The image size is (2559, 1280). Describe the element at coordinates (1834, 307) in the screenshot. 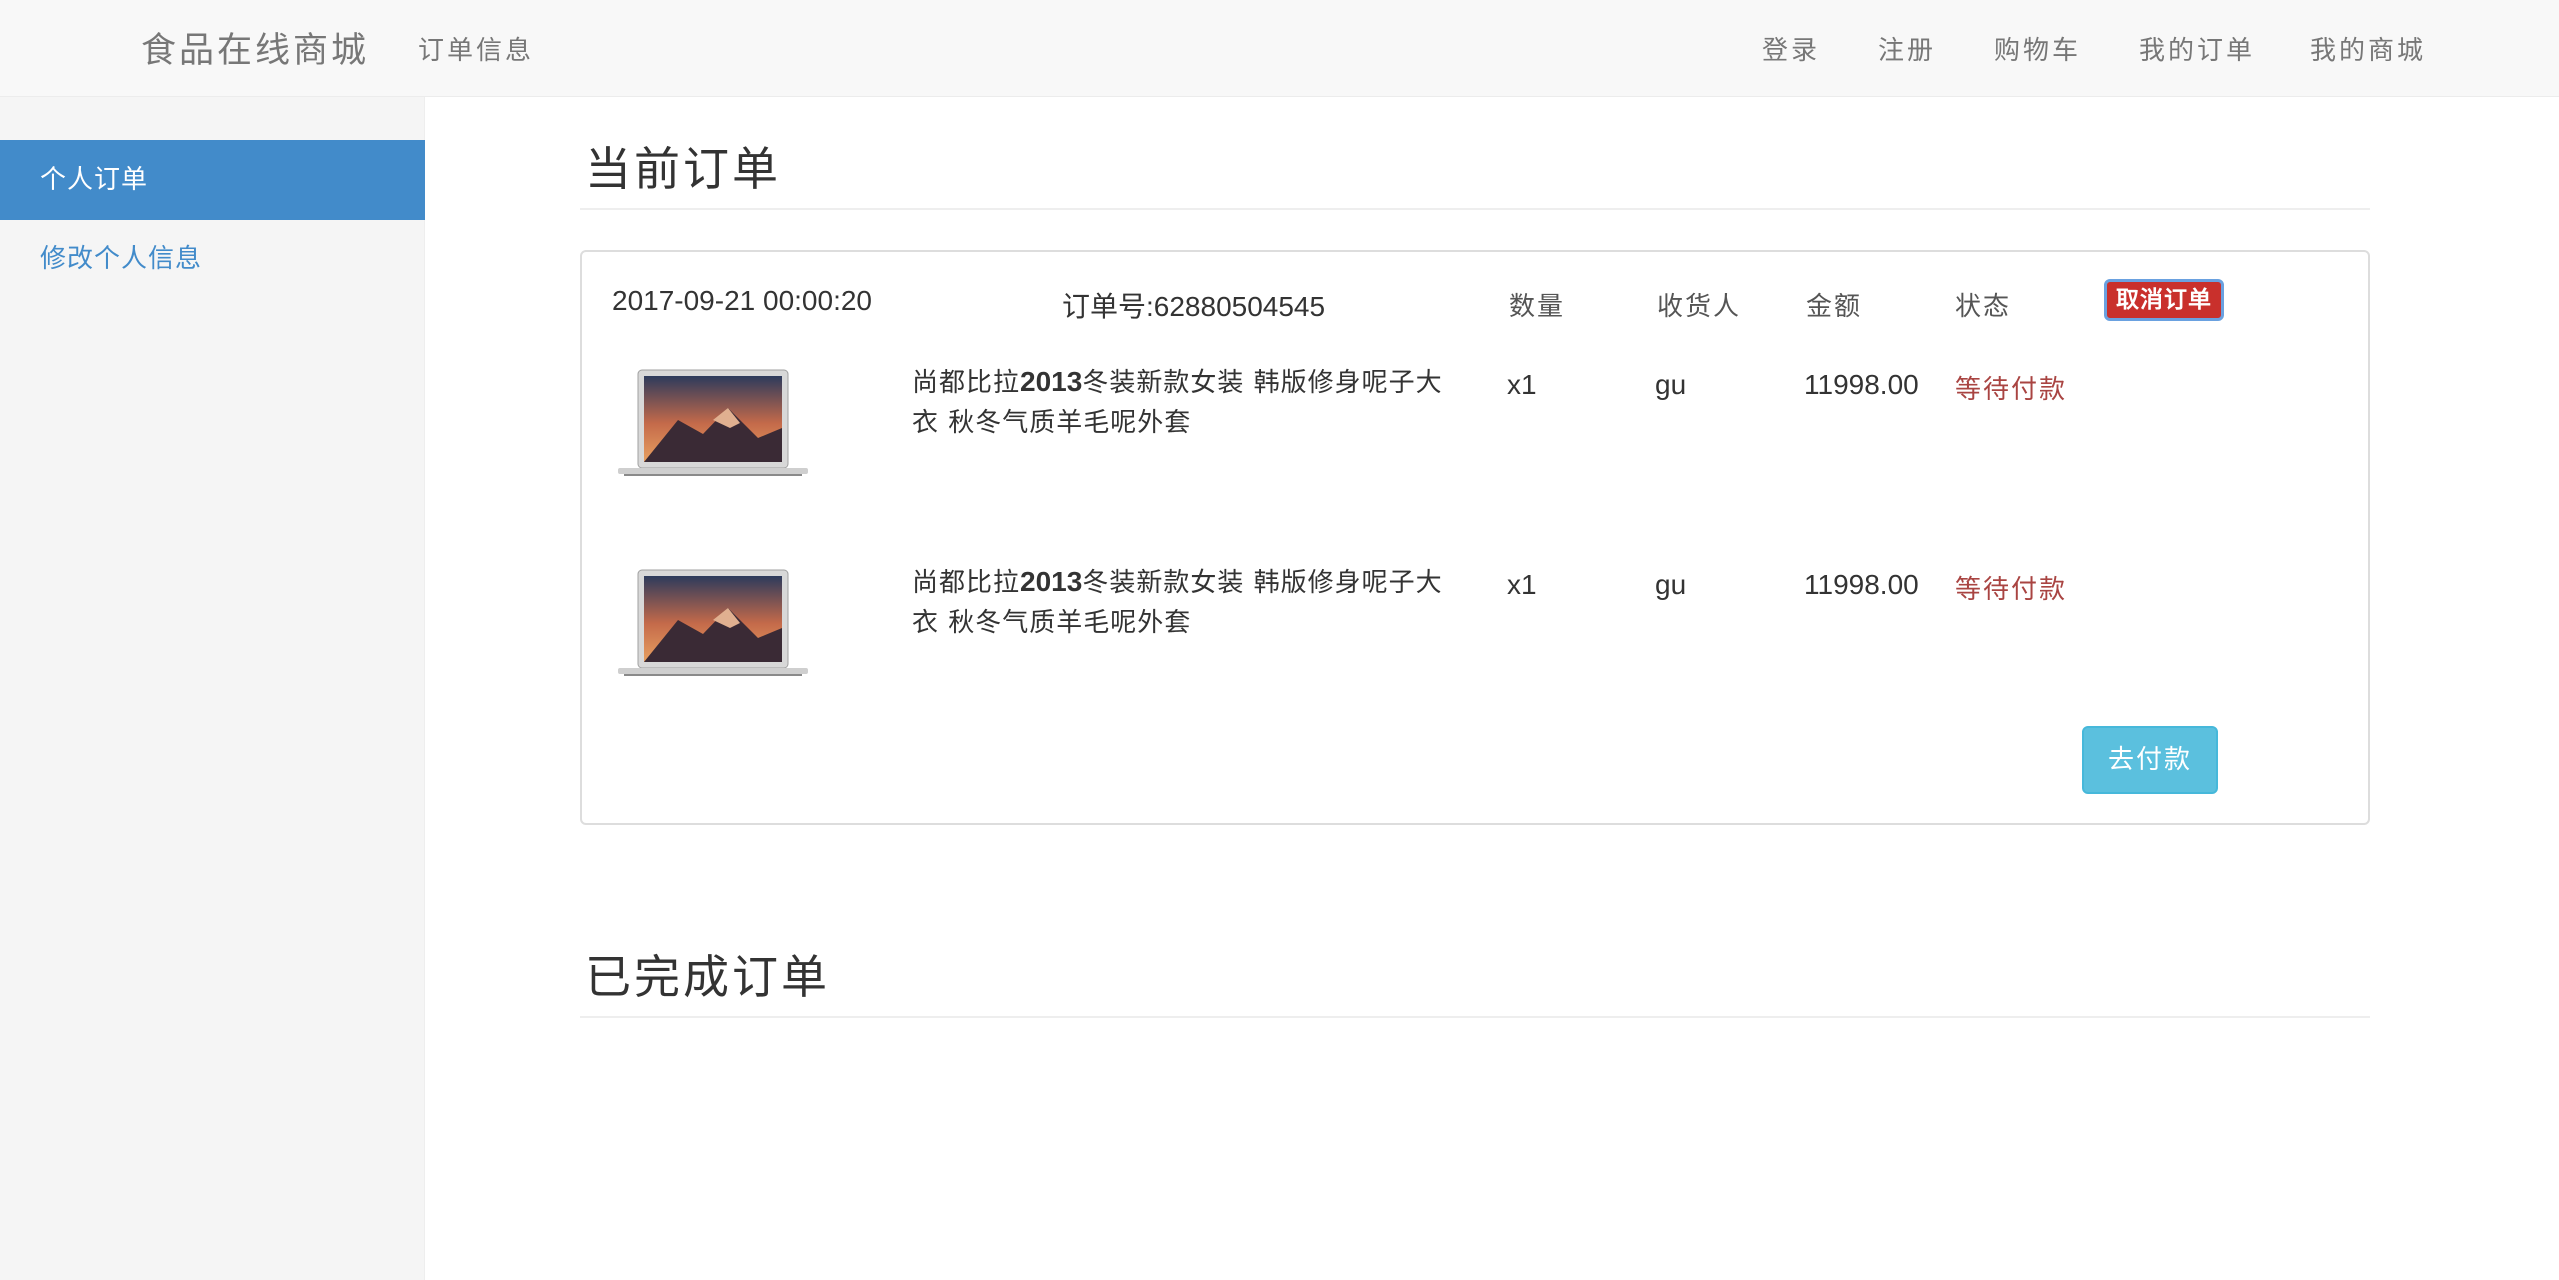

I see `header-amount: 金额` at that location.